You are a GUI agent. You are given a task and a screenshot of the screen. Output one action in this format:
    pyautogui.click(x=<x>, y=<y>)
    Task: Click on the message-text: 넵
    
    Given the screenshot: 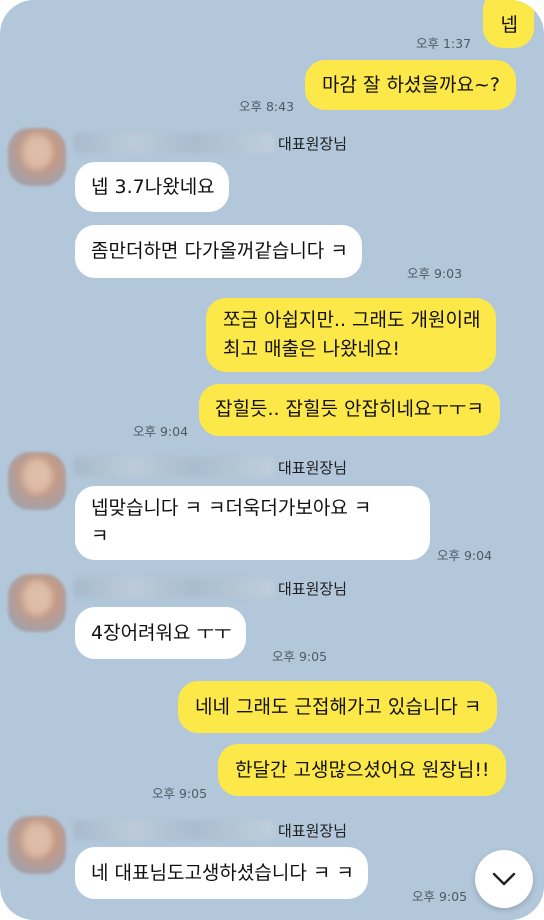 What is the action you would take?
    pyautogui.click(x=509, y=25)
    